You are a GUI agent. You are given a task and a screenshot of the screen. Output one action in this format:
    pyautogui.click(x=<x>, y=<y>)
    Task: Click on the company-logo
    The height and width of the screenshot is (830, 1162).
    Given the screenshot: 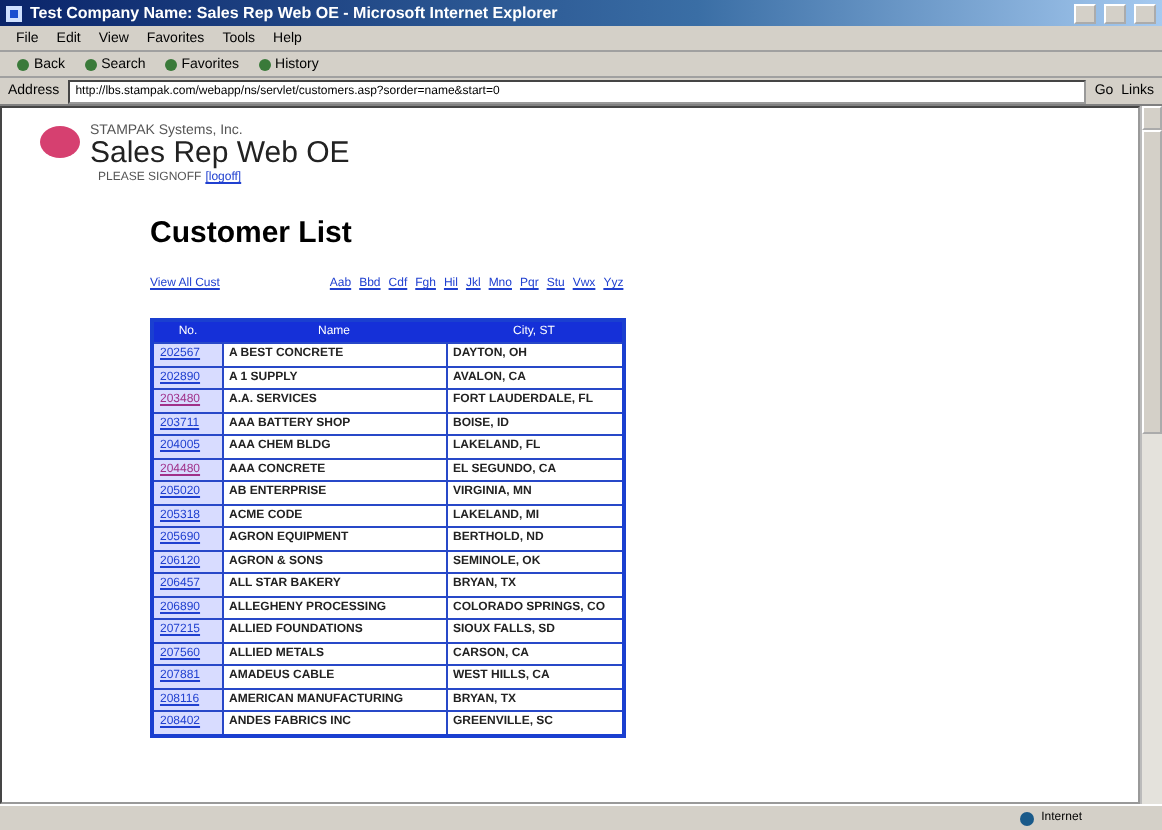 What is the action you would take?
    pyautogui.click(x=60, y=142)
    